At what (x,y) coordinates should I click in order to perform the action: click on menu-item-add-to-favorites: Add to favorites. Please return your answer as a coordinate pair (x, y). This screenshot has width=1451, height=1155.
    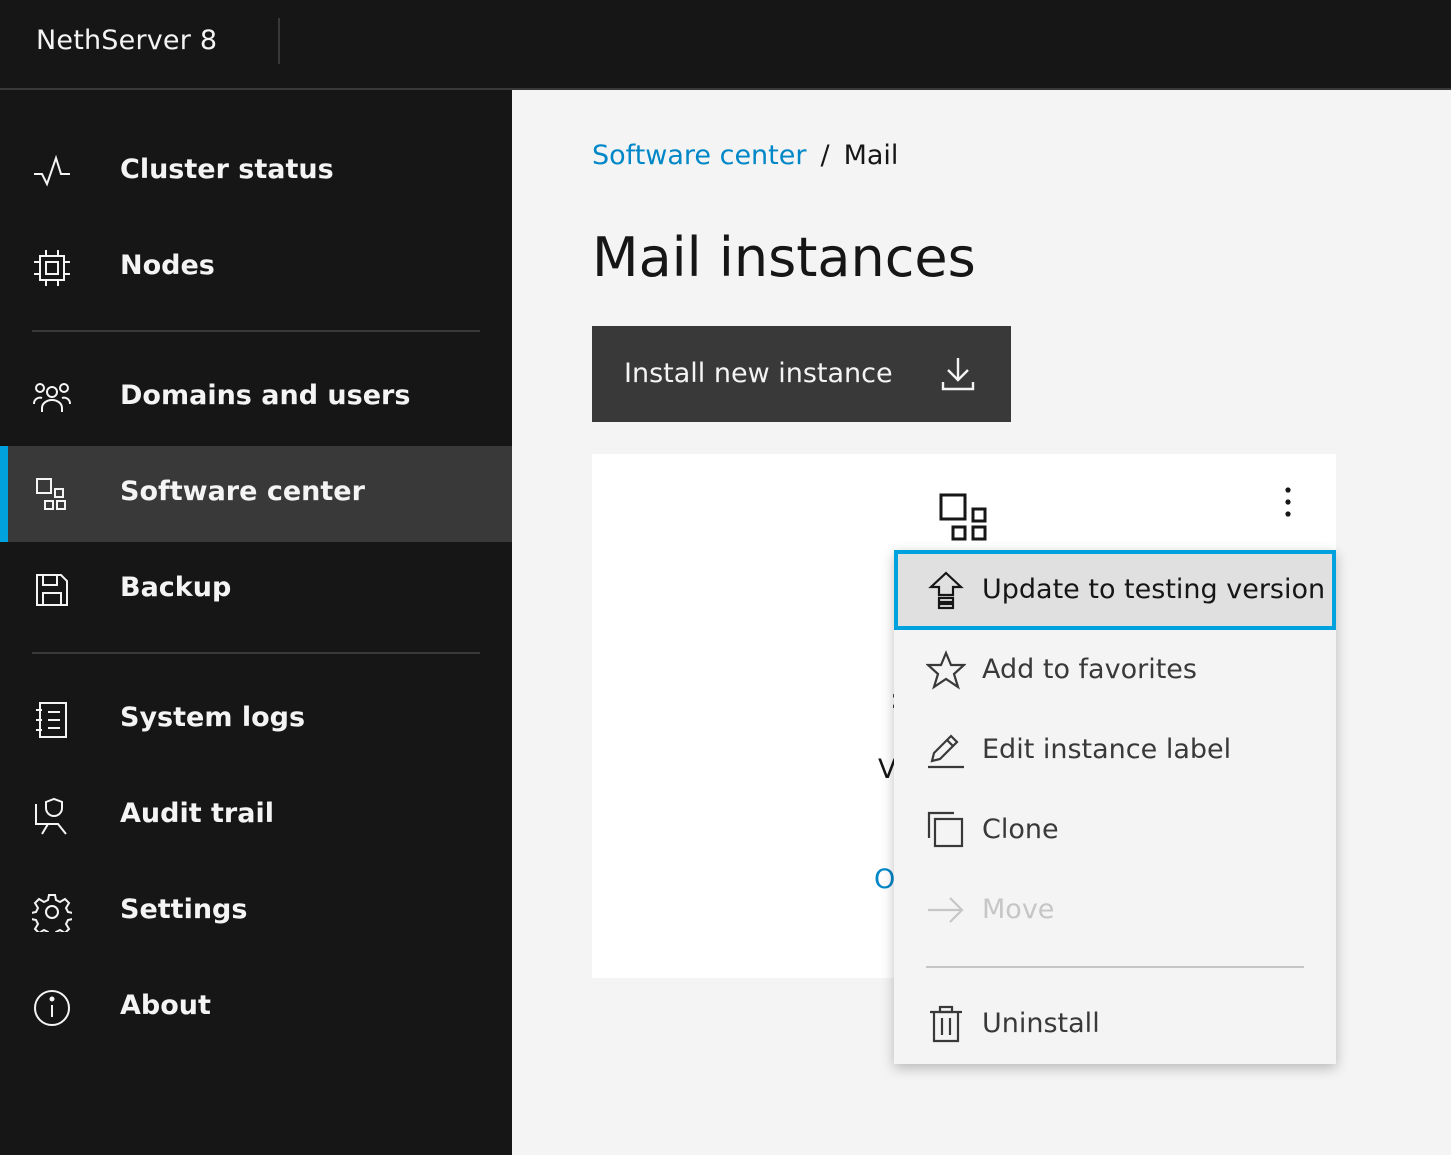
    Looking at the image, I should click on (1115, 670).